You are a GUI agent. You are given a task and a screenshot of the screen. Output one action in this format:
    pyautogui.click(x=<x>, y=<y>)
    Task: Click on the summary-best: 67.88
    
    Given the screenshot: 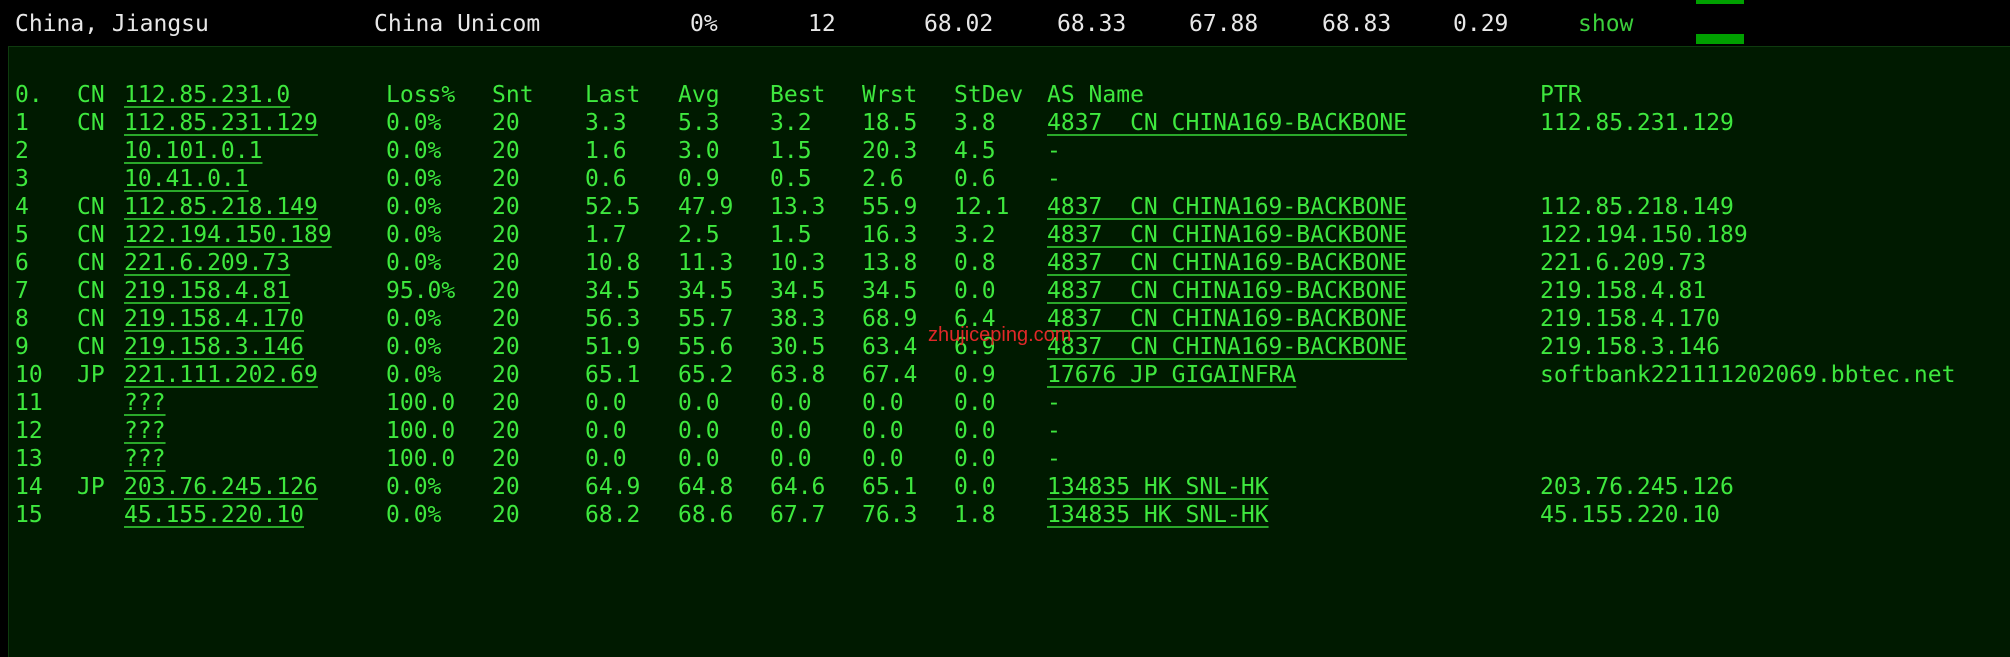 What is the action you would take?
    pyautogui.click(x=1224, y=24)
    